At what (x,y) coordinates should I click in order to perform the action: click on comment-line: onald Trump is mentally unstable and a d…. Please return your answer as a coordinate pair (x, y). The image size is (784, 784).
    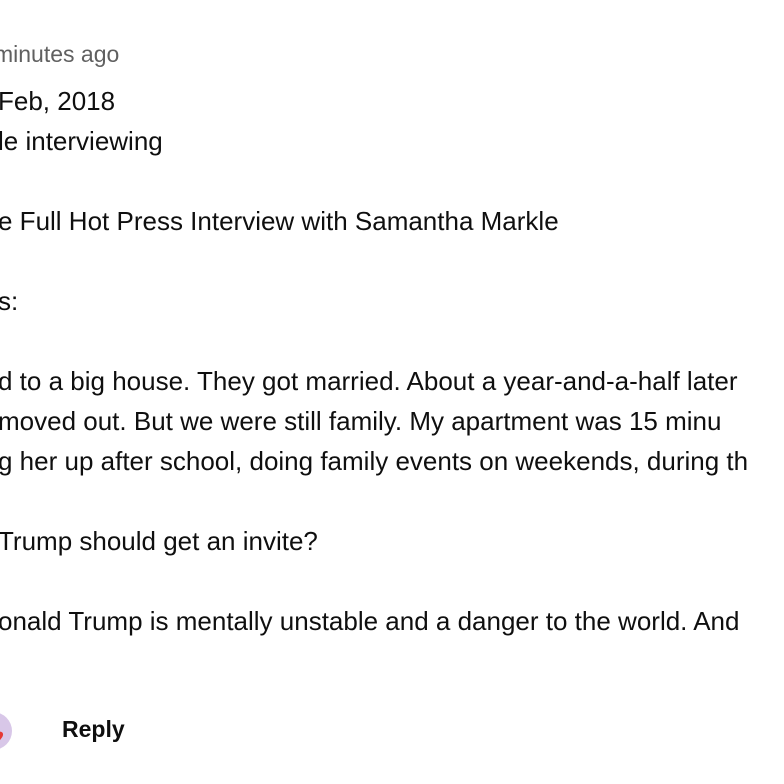
    Looking at the image, I should click on (370, 621).